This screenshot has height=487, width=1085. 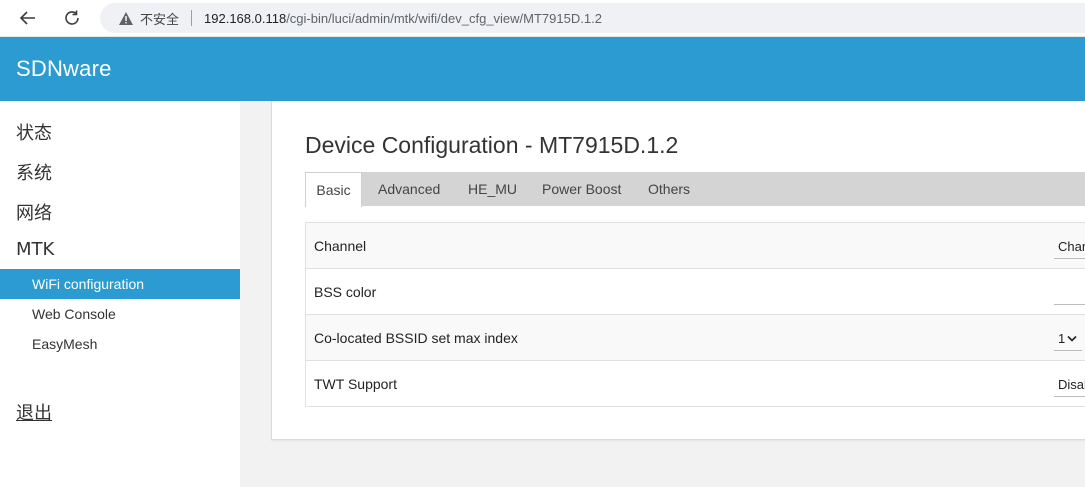 I want to click on app-header: SDNware, so click(x=542, y=69).